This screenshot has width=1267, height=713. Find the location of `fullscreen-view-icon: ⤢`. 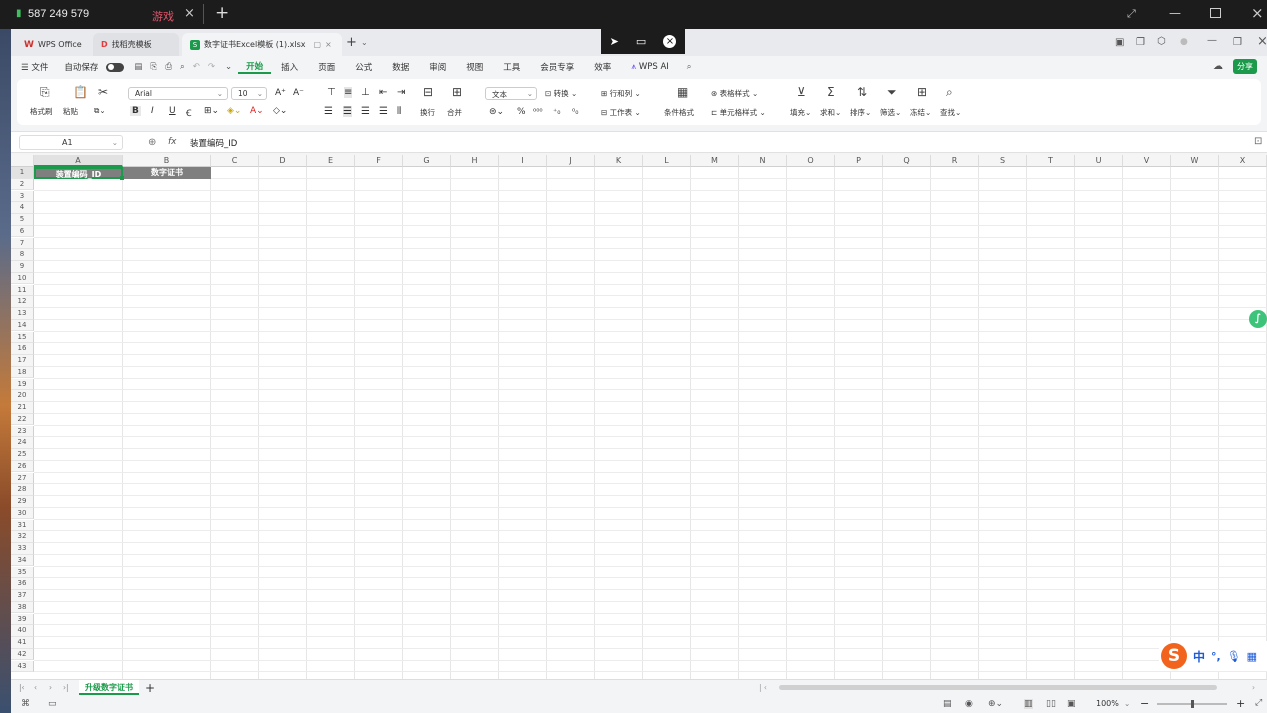

fullscreen-view-icon: ⤢ is located at coordinates (1258, 703).